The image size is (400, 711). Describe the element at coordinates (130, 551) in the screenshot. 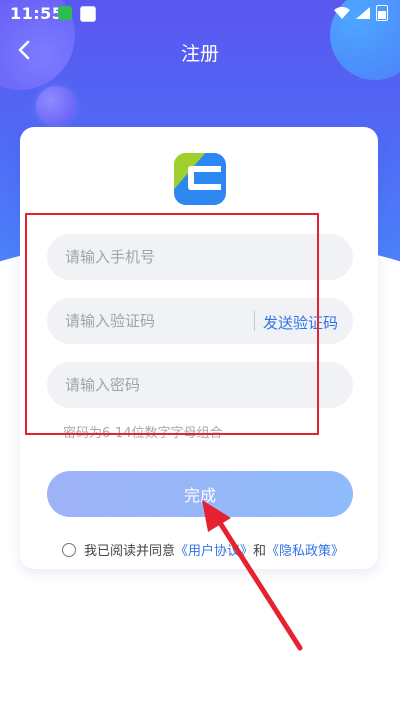

I see `agreement-text: 我已阅读并同意` at that location.